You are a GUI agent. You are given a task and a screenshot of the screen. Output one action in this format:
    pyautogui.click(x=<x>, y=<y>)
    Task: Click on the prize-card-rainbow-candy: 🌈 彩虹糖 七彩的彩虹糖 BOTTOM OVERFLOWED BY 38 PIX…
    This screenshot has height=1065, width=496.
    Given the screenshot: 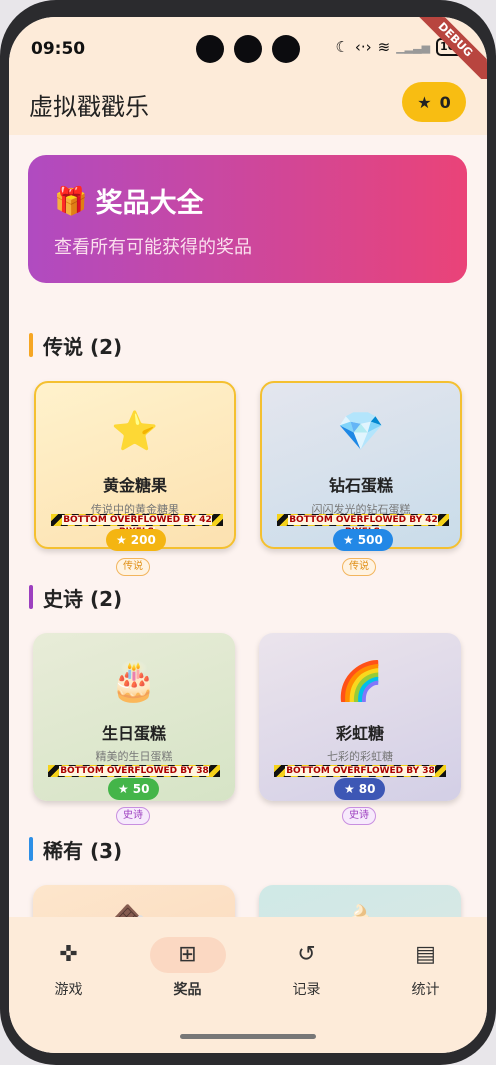 What is the action you would take?
    pyautogui.click(x=360, y=717)
    